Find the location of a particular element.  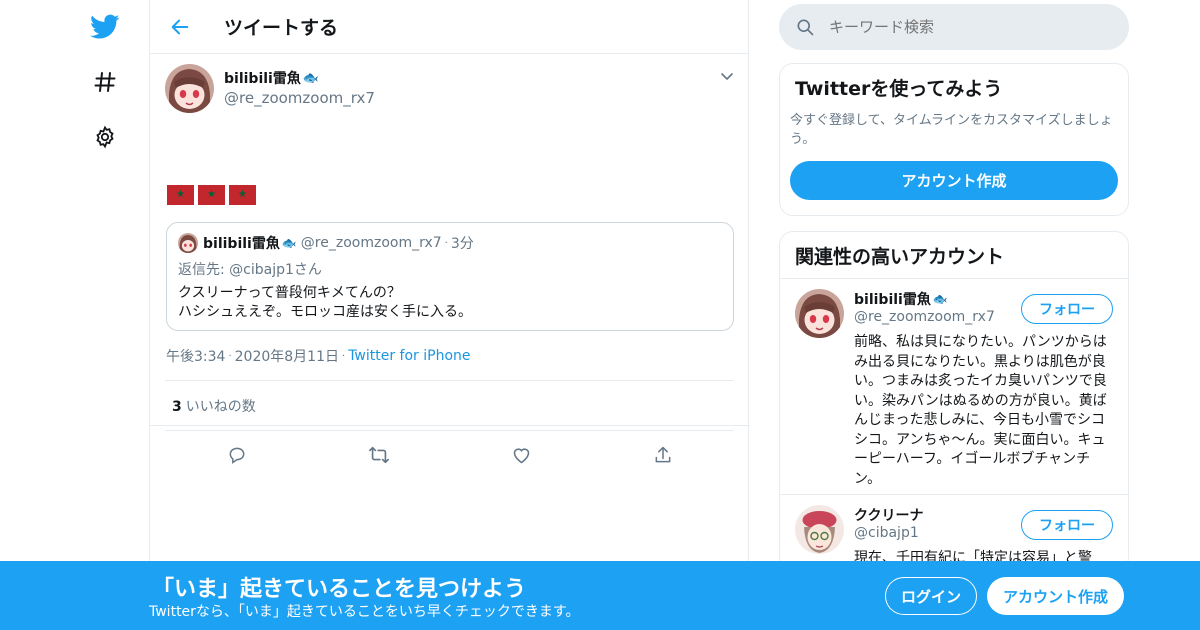

quote-header: bilibili雷魚 🐟 @re_zoomzoom_rx7 · 3分 is located at coordinates (450, 243).